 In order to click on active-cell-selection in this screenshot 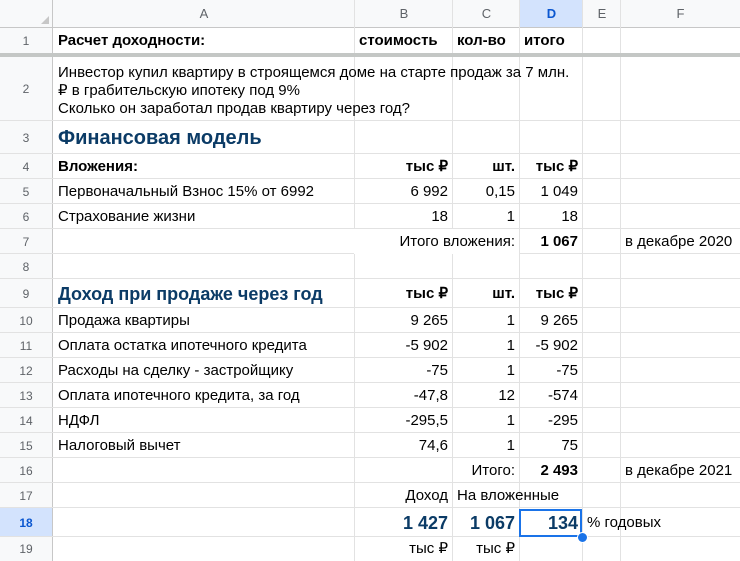, I will do `click(550, 523)`.